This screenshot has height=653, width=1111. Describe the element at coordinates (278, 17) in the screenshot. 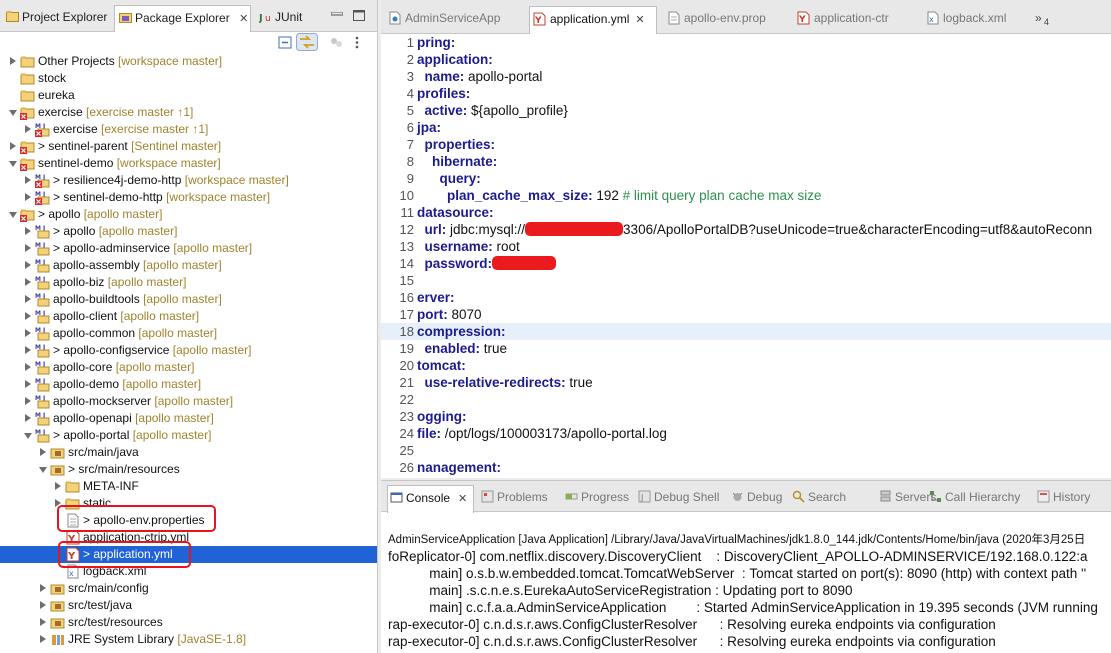

I see `tab-junit: Ju JUnit` at that location.